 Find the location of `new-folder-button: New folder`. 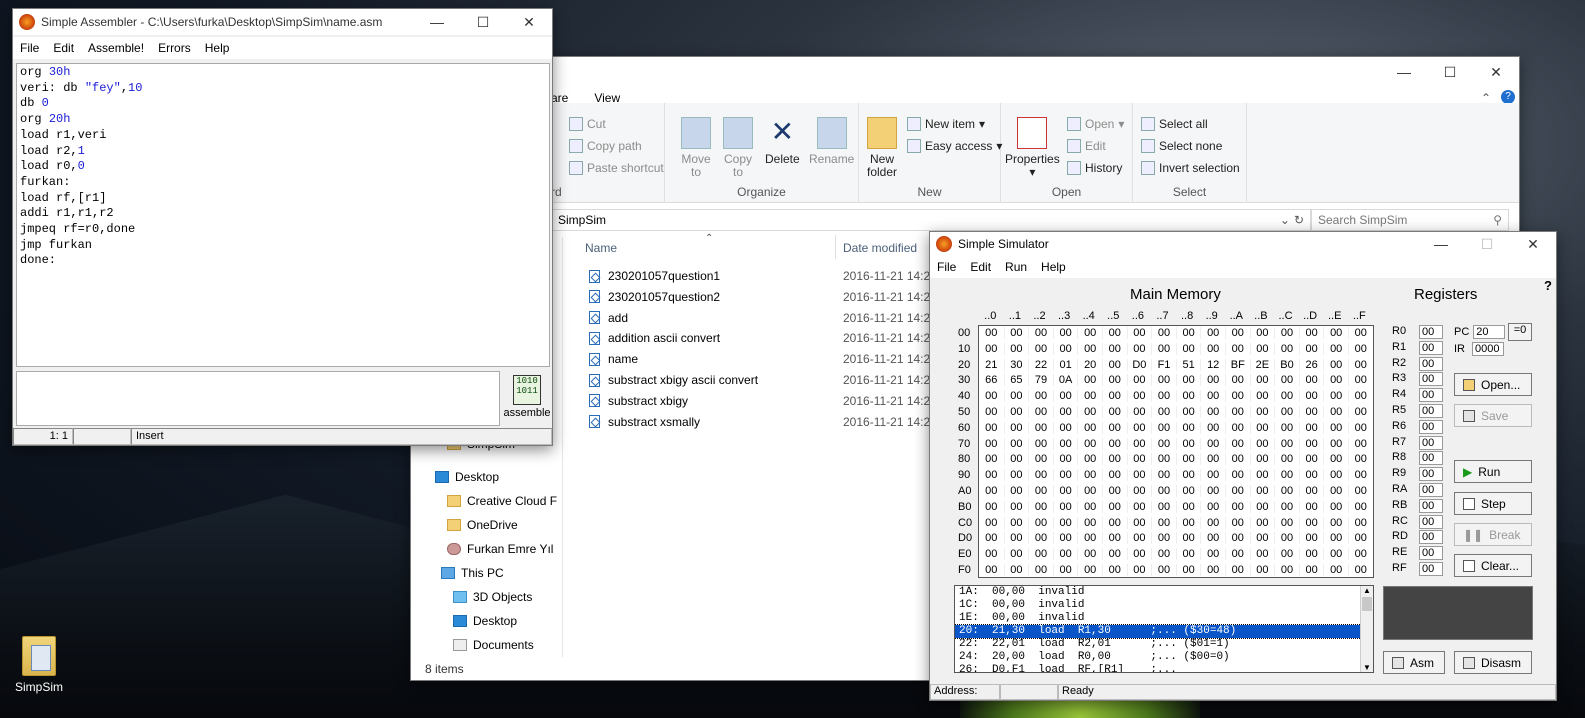

new-folder-button: New folder is located at coordinates (882, 148).